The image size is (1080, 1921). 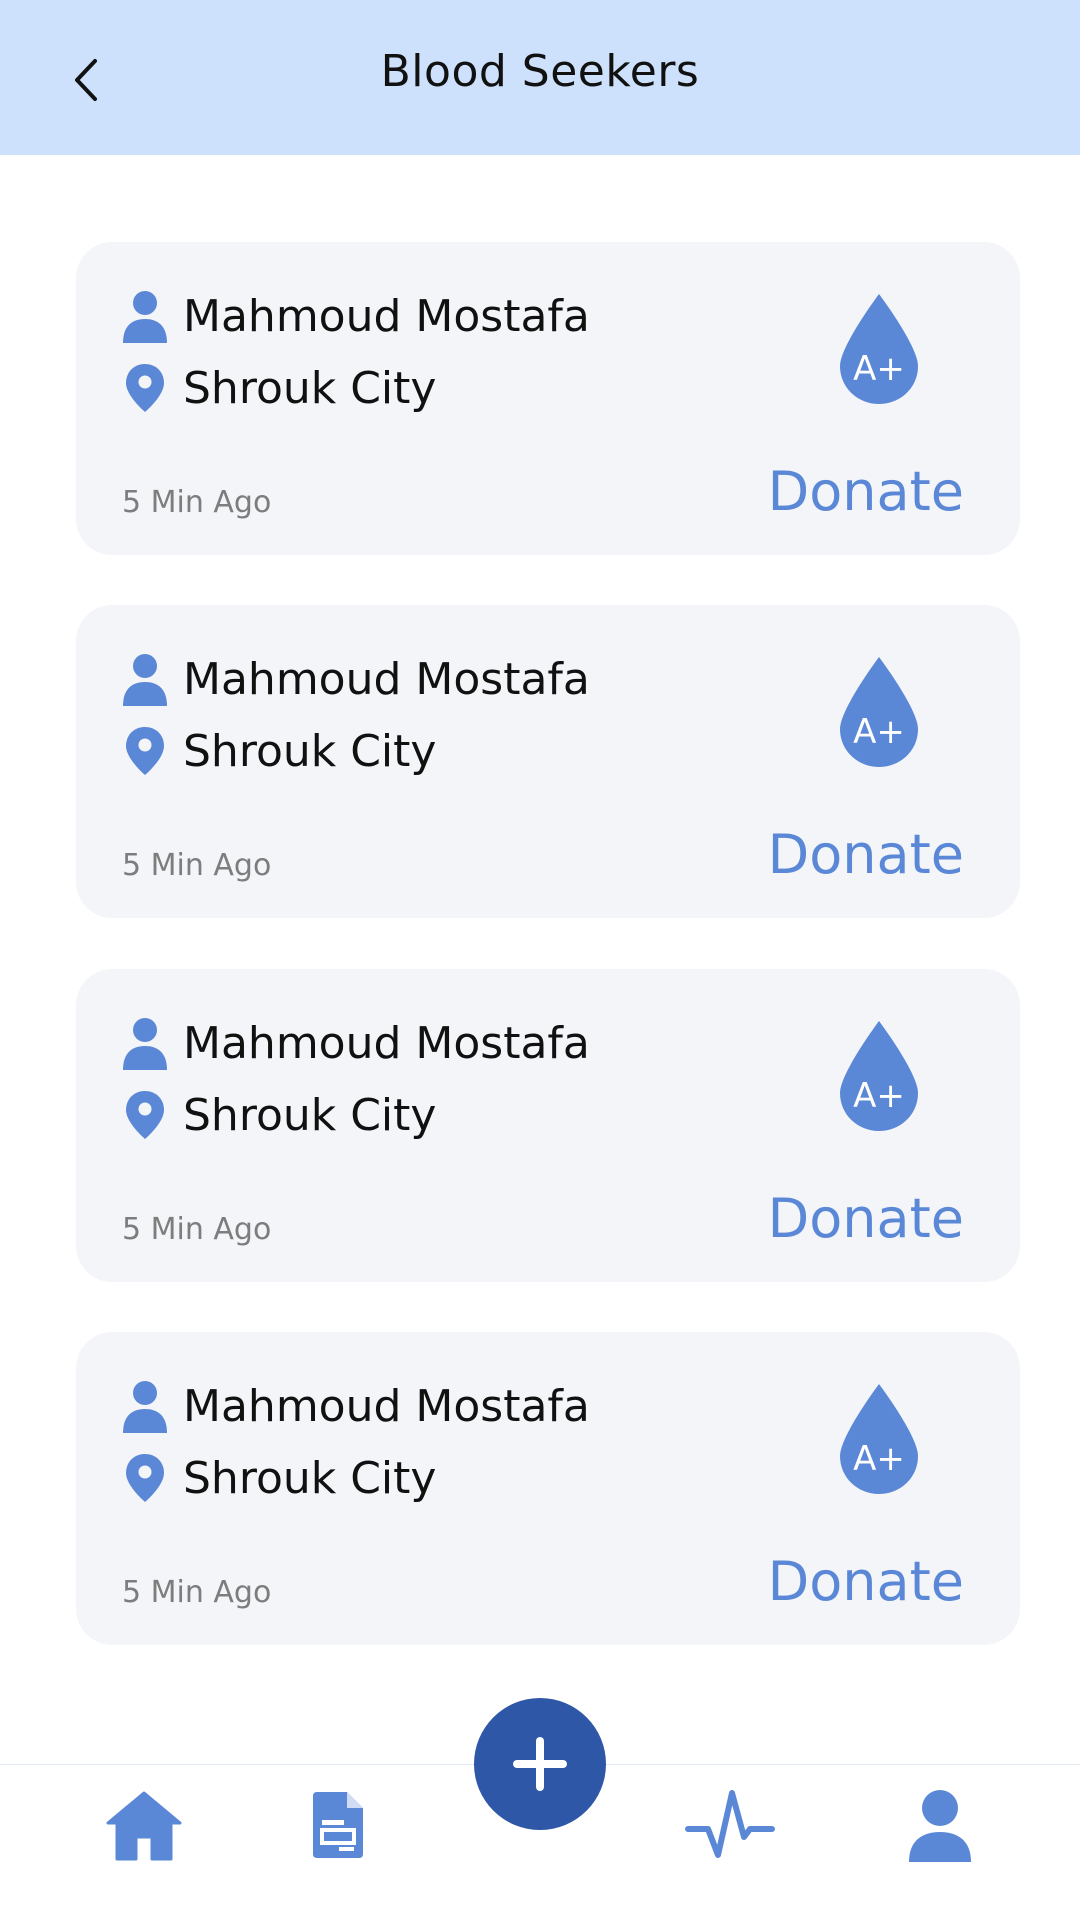 I want to click on nav-documents, so click(x=338, y=1825).